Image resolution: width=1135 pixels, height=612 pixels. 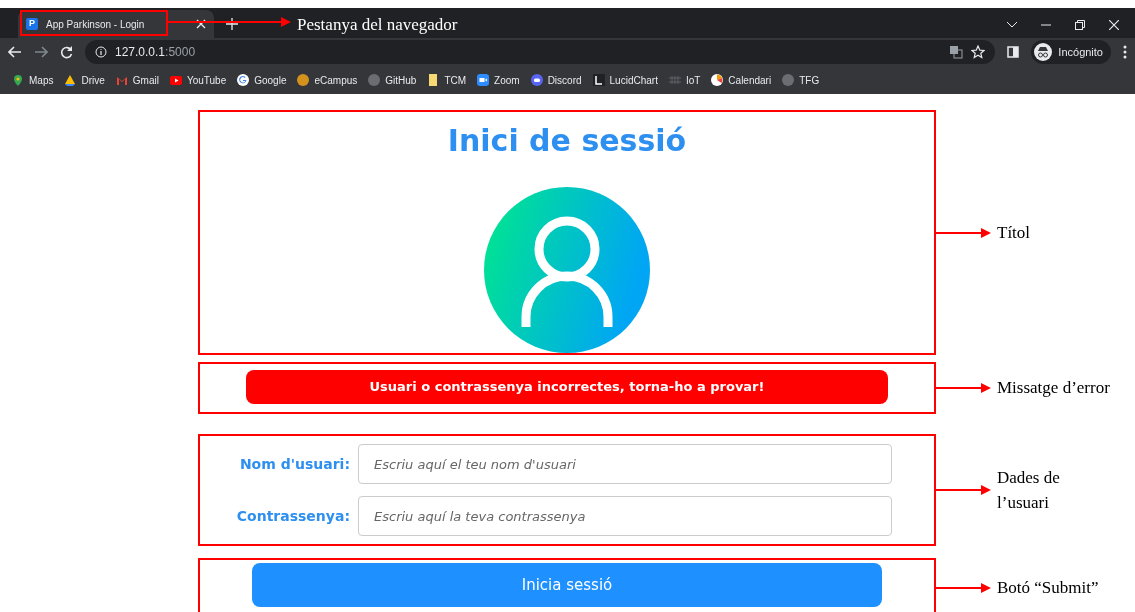 What do you see at coordinates (33, 80) in the screenshot?
I see `bookmark: Maps` at bounding box center [33, 80].